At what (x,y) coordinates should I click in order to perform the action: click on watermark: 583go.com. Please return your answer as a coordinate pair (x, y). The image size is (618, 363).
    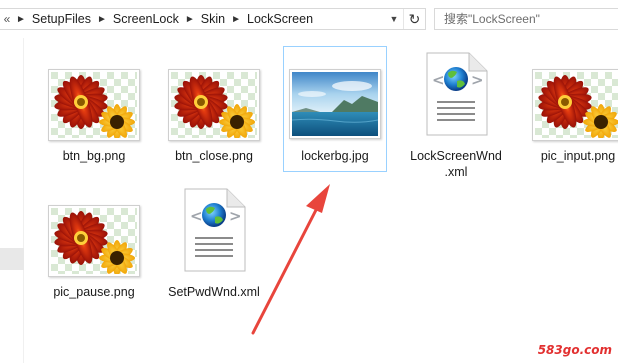
    Looking at the image, I should click on (574, 350).